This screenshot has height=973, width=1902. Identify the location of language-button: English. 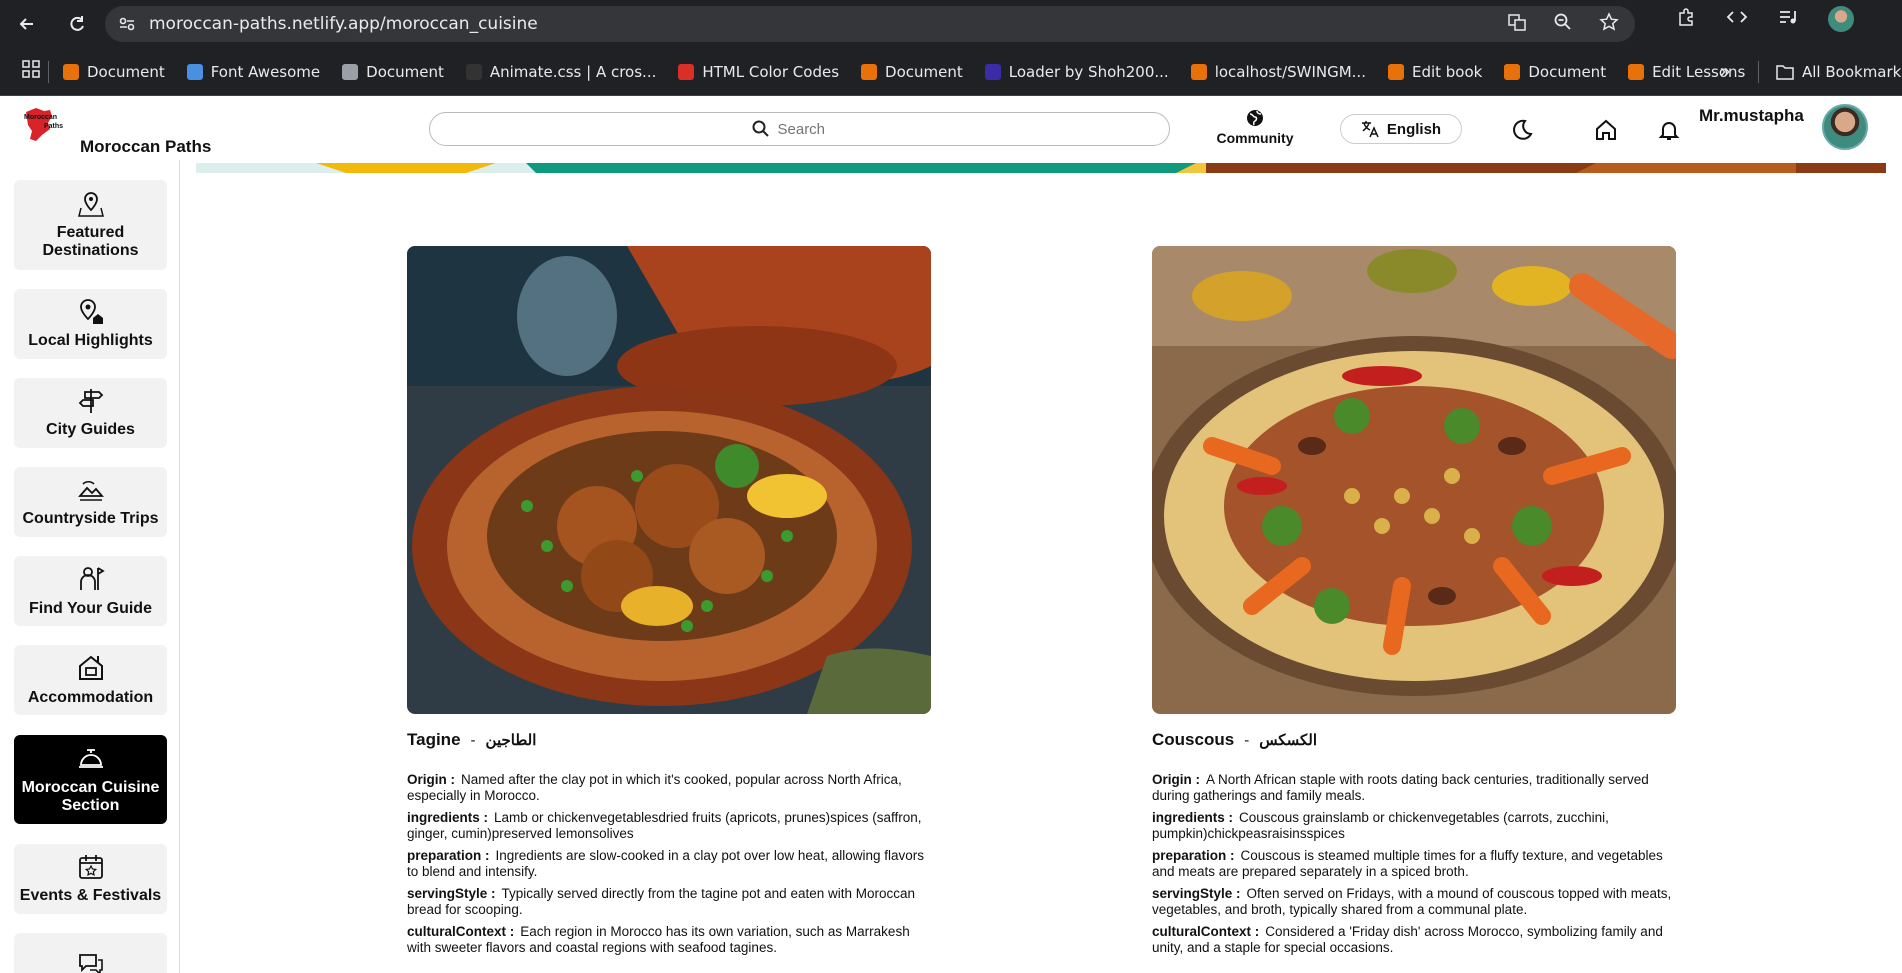
(1401, 129).